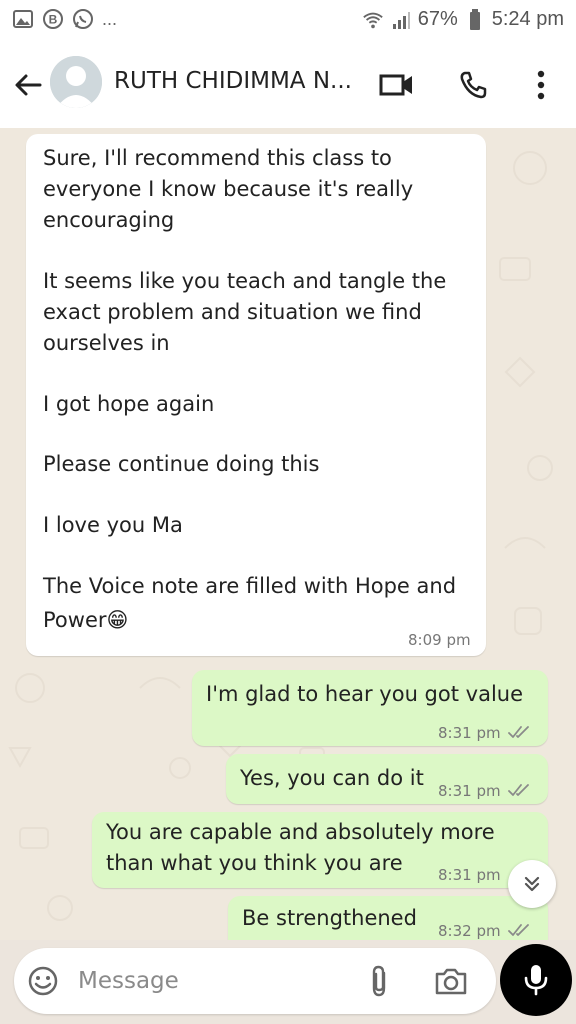 The height and width of the screenshot is (1024, 576). Describe the element at coordinates (401, 20) in the screenshot. I see `signal-icon` at that location.